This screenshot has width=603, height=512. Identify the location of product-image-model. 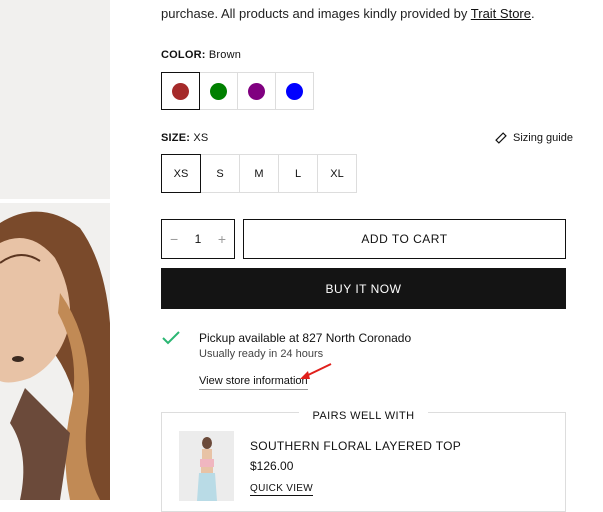
(55, 351).